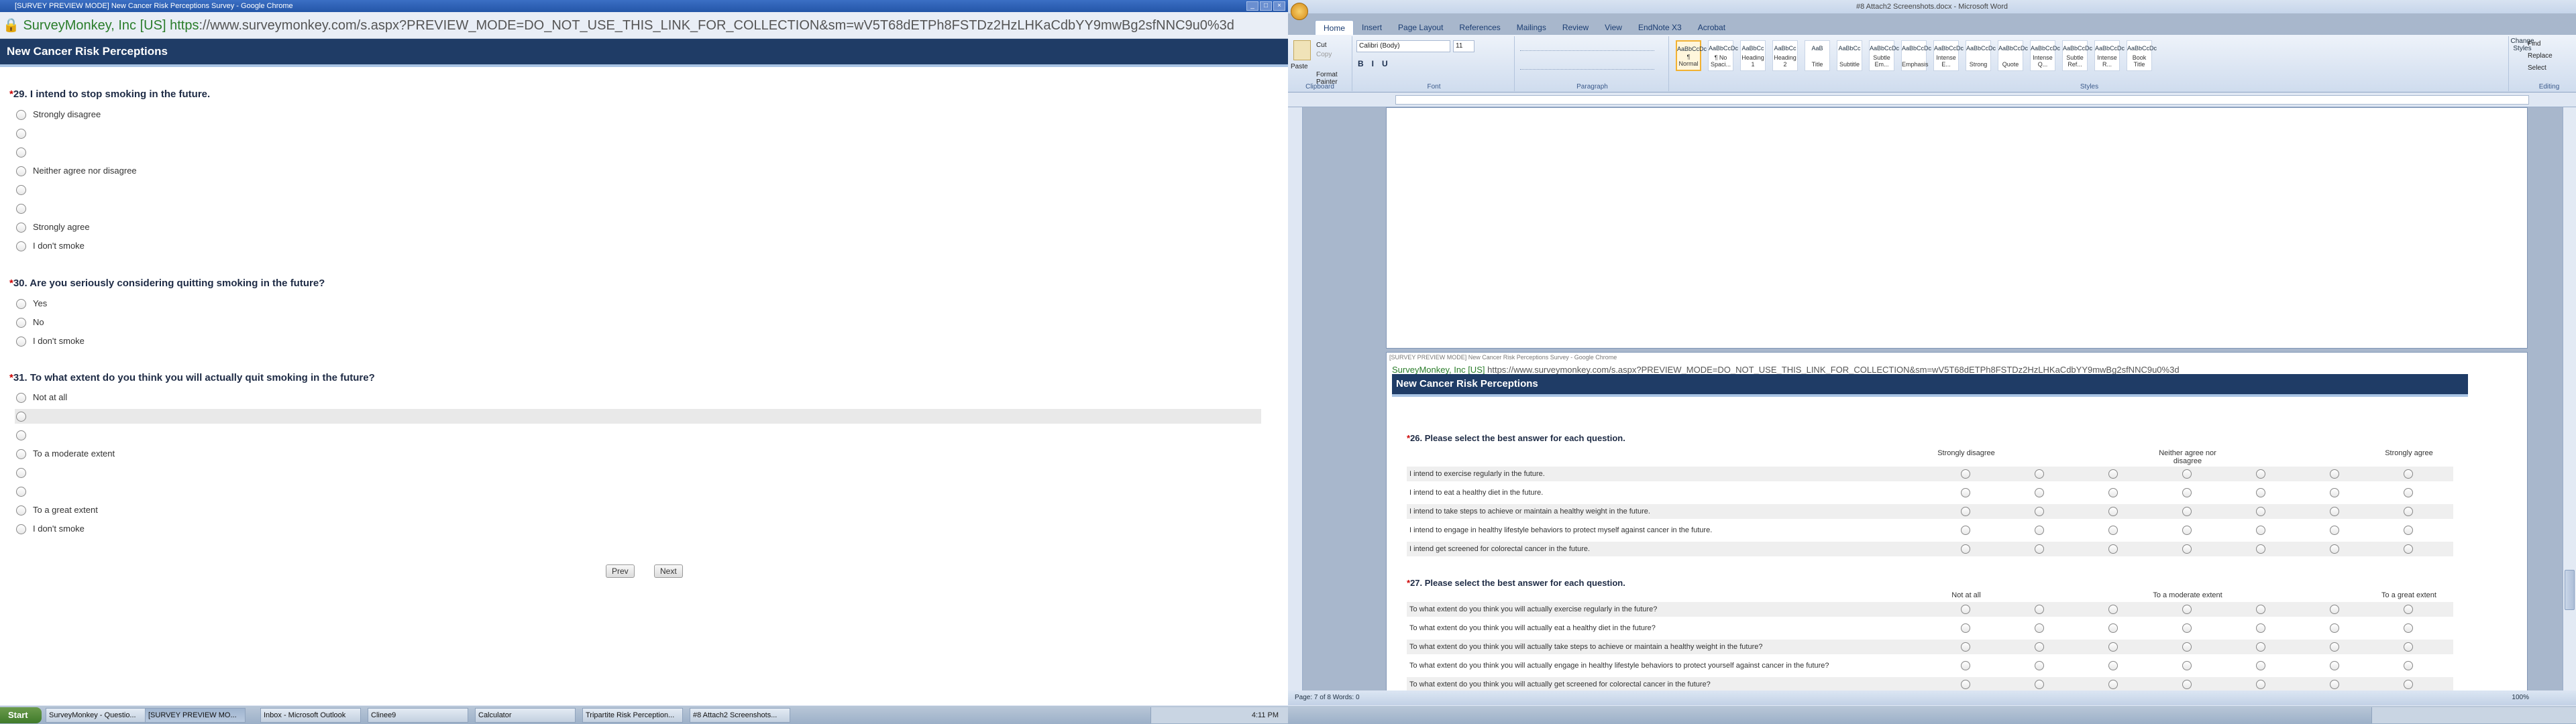 Image resolution: width=2576 pixels, height=724 pixels. Describe the element at coordinates (1575, 28) in the screenshot. I see `ribbon-tab: Review` at that location.